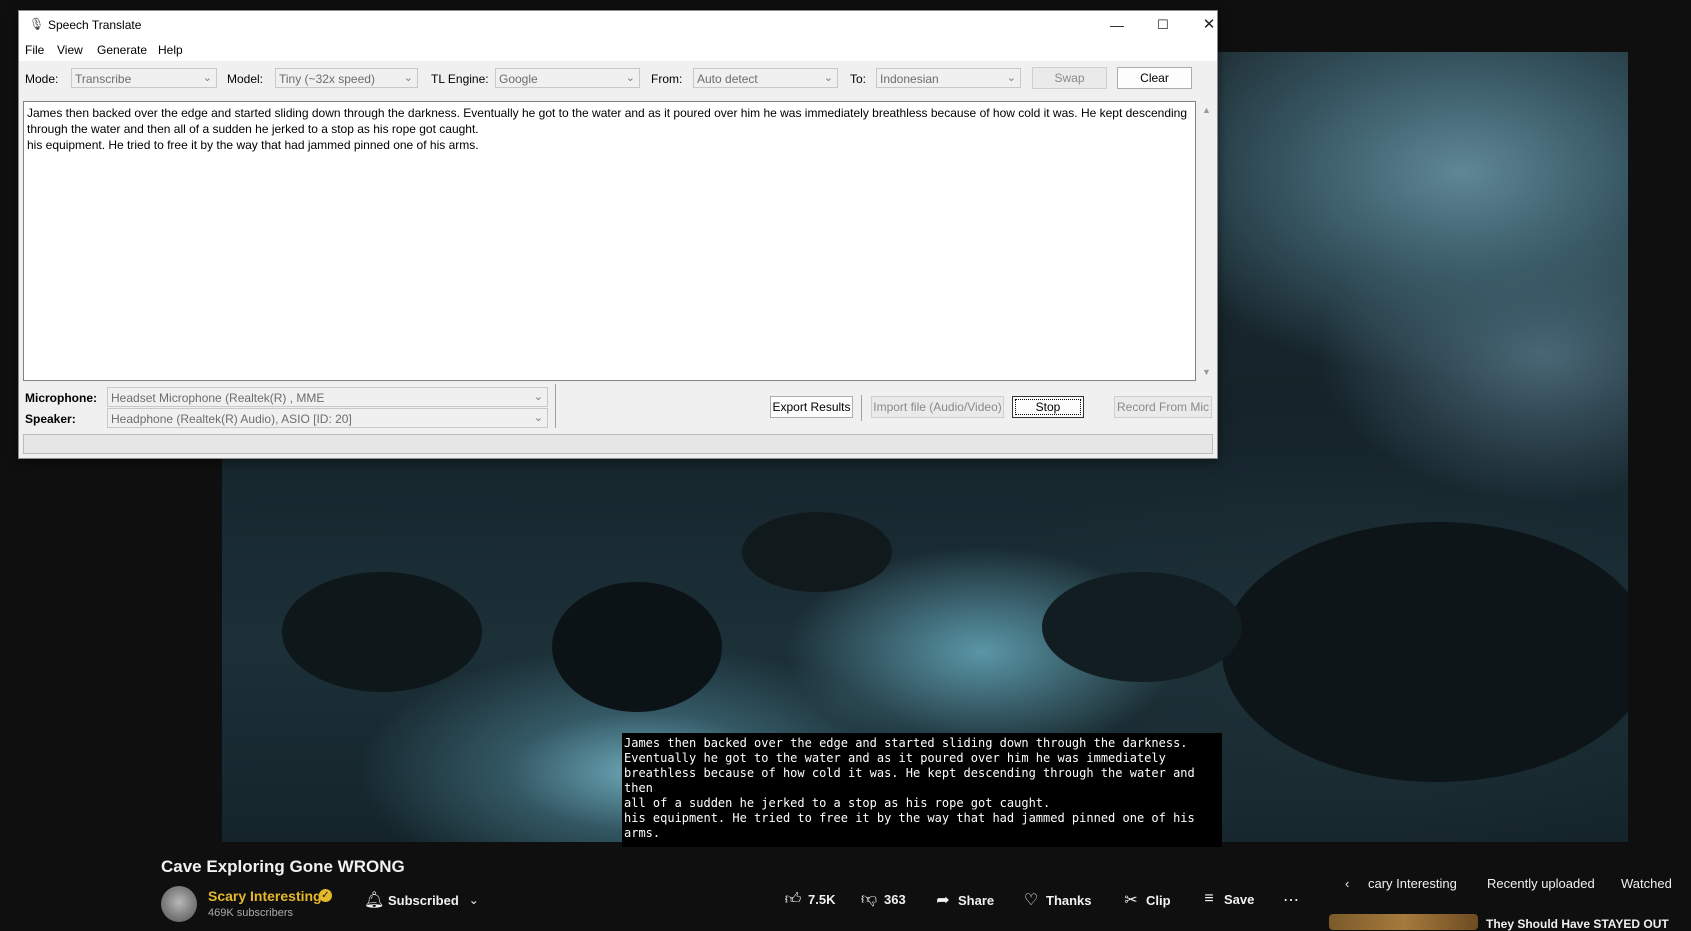 The width and height of the screenshot is (1691, 931). Describe the element at coordinates (42, 79) in the screenshot. I see `mode-label: Mode:` at that location.